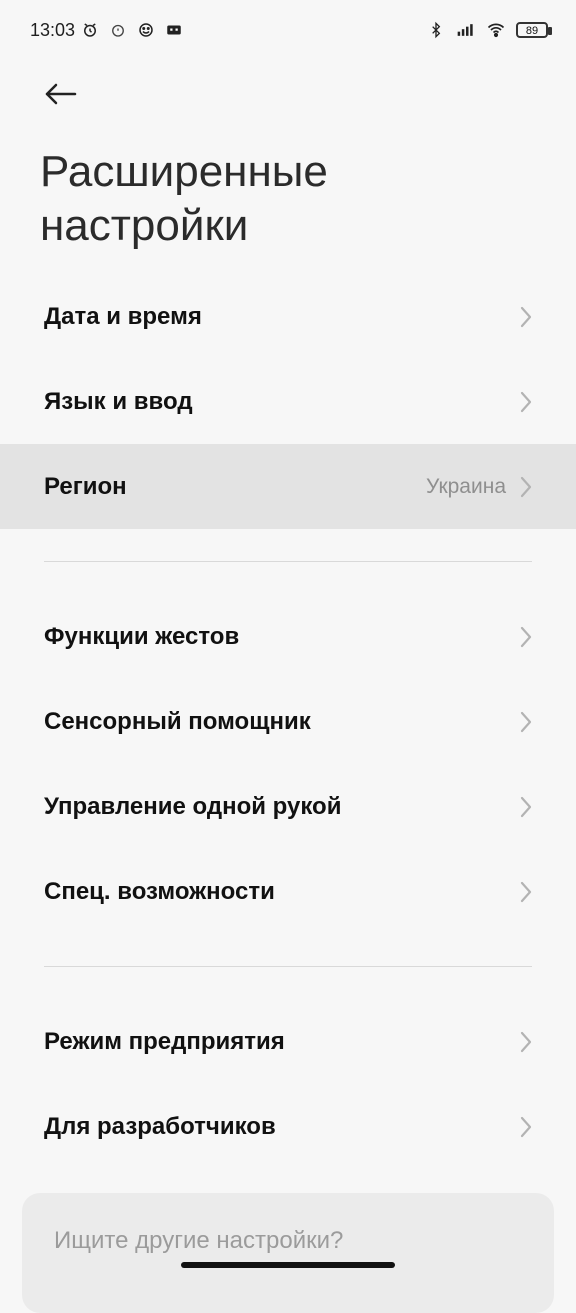 The height and width of the screenshot is (1313, 576). I want to click on battery-level: 89, so click(532, 31).